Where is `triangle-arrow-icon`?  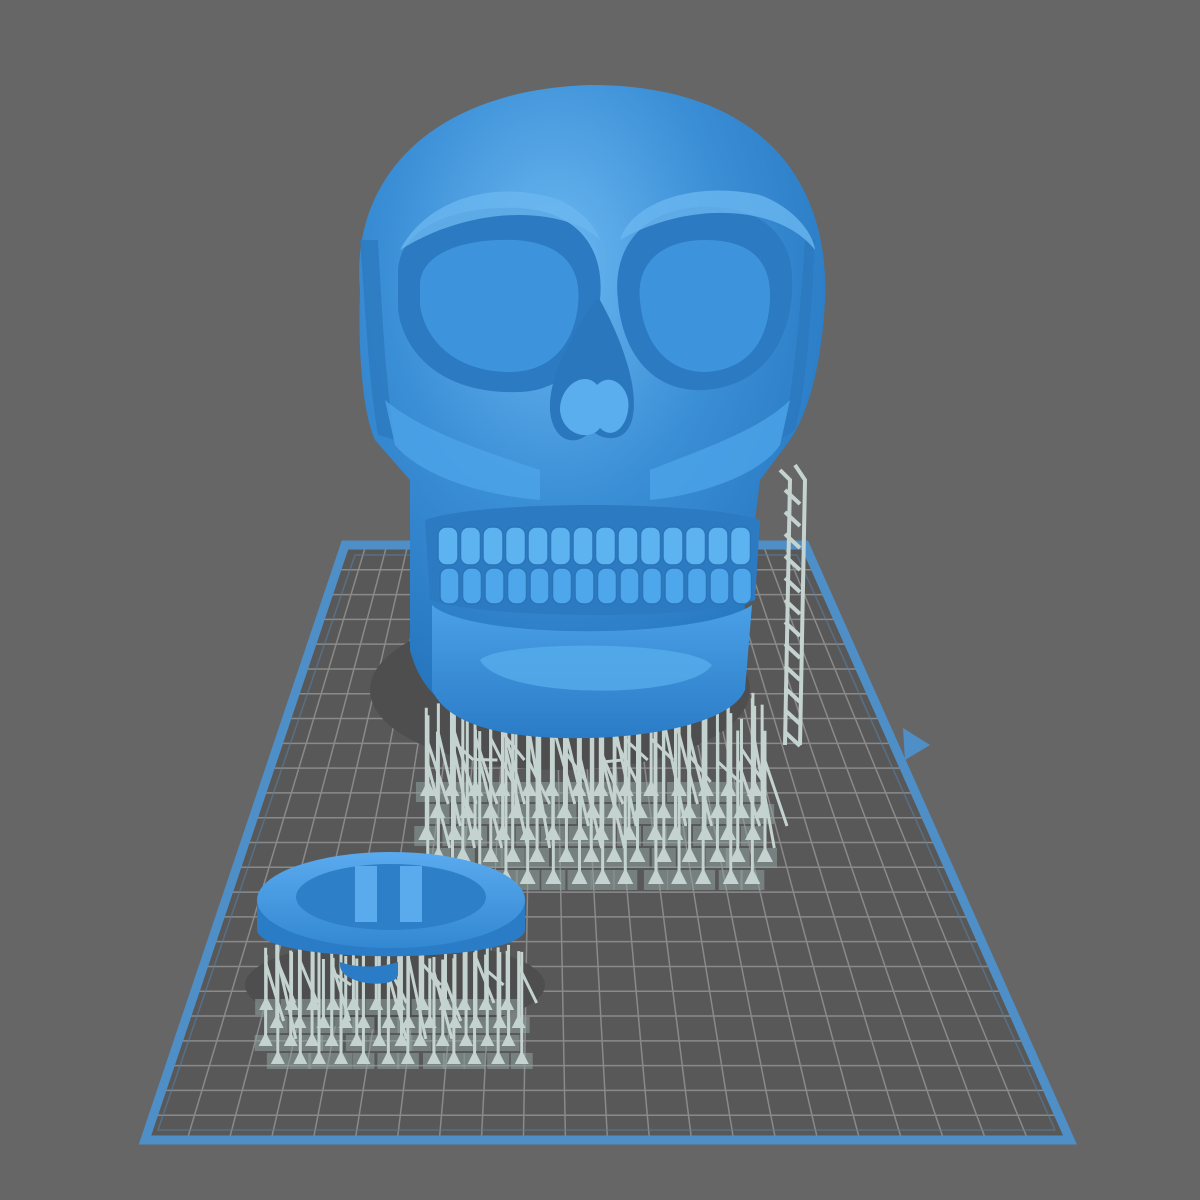
triangle-arrow-icon is located at coordinates (916, 744).